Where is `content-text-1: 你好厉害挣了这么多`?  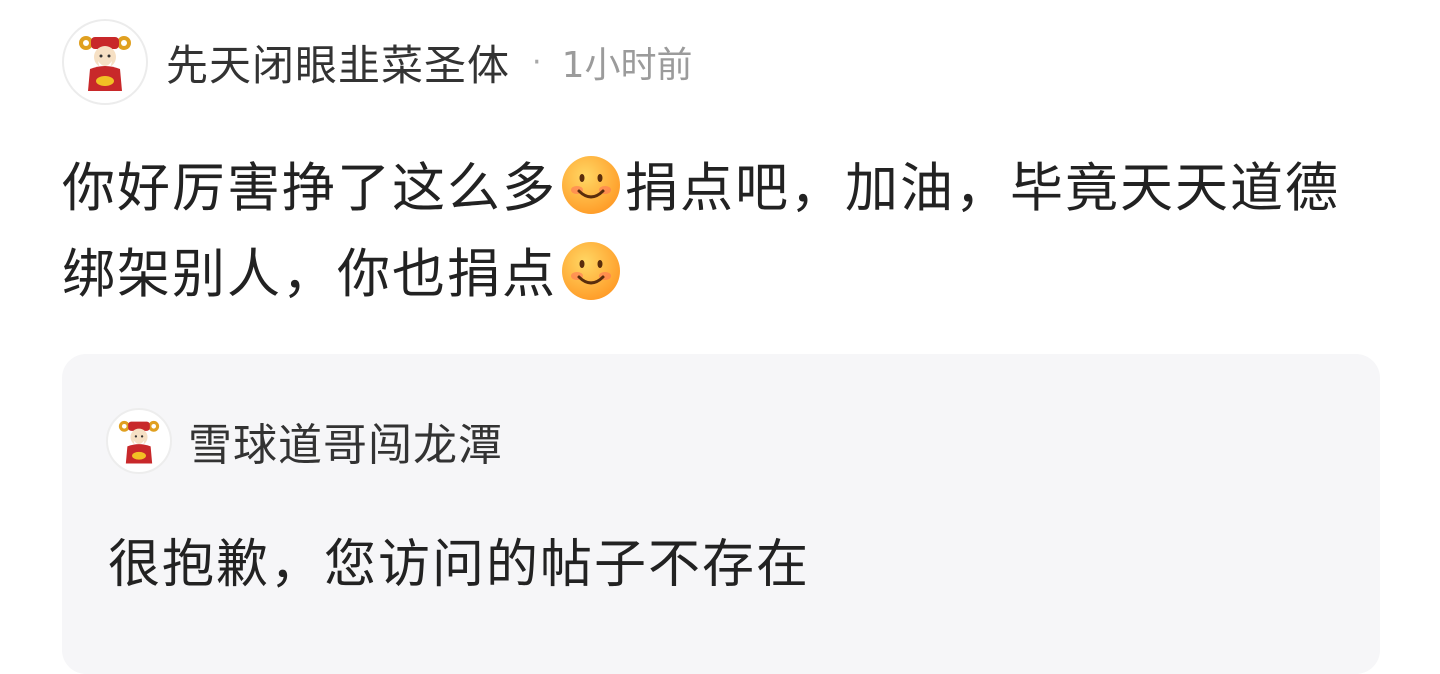 content-text-1: 你好厉害挣了这么多 is located at coordinates (309, 188).